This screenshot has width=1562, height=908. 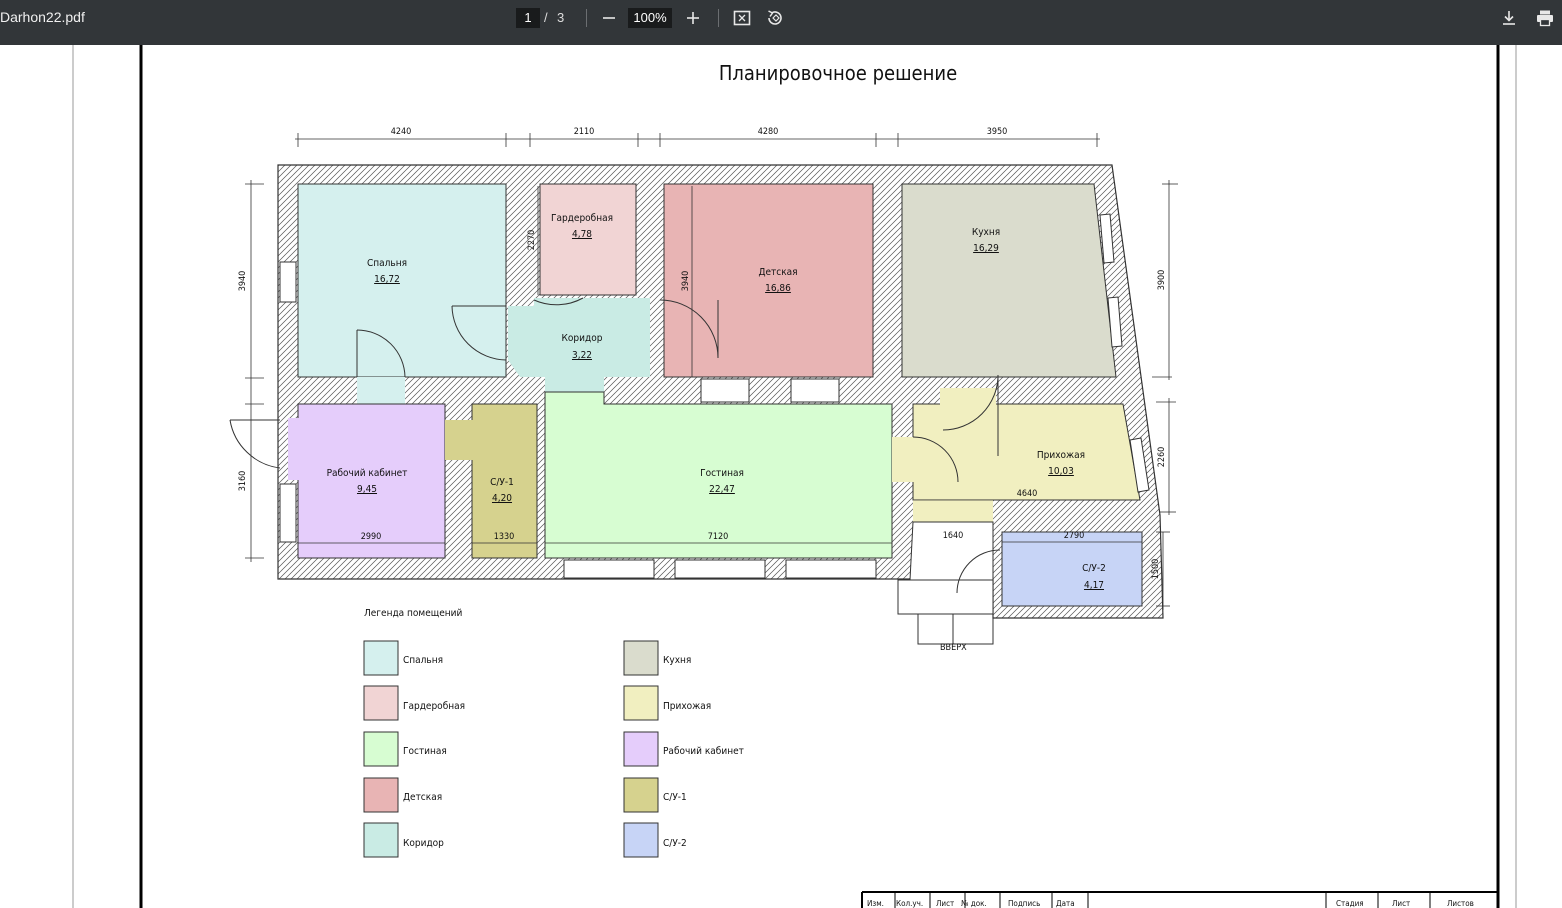 What do you see at coordinates (968, 397) in the screenshot?
I see `doorway-kitchen` at bounding box center [968, 397].